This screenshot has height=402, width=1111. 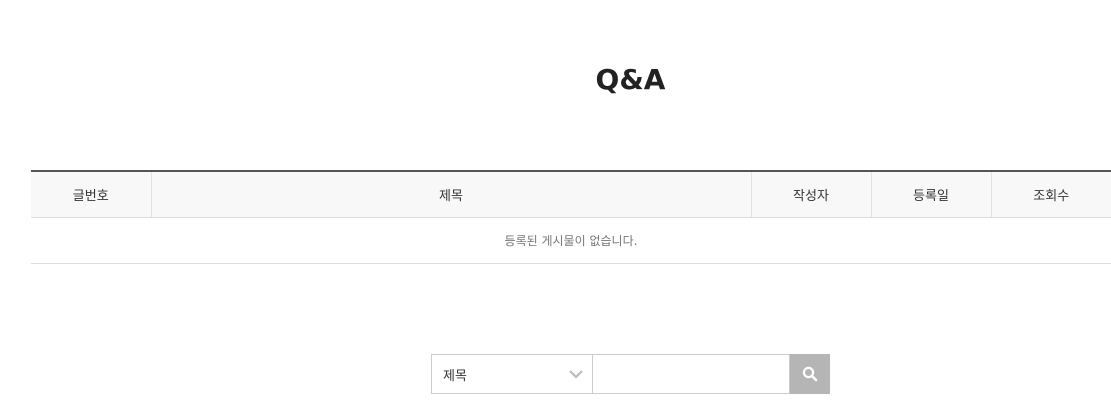 I want to click on table-header: 글번호 제목 작성자 등록일 조회수, so click(x=571, y=194).